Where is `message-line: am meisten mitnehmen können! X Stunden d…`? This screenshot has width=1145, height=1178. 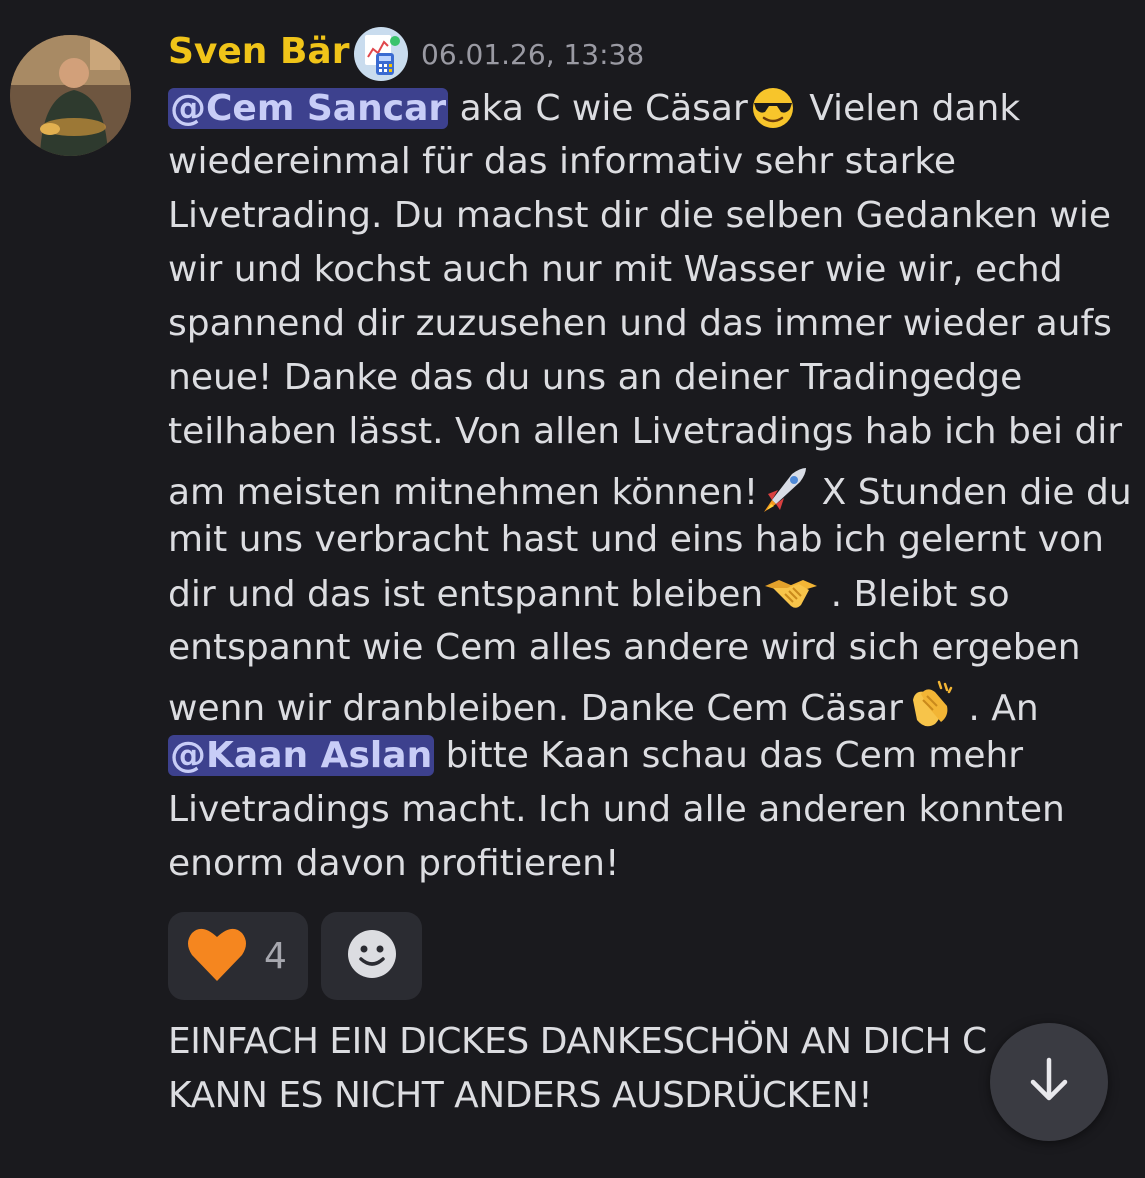
message-line: am meisten mitnehmen können! X Stunden d… is located at coordinates (650, 489).